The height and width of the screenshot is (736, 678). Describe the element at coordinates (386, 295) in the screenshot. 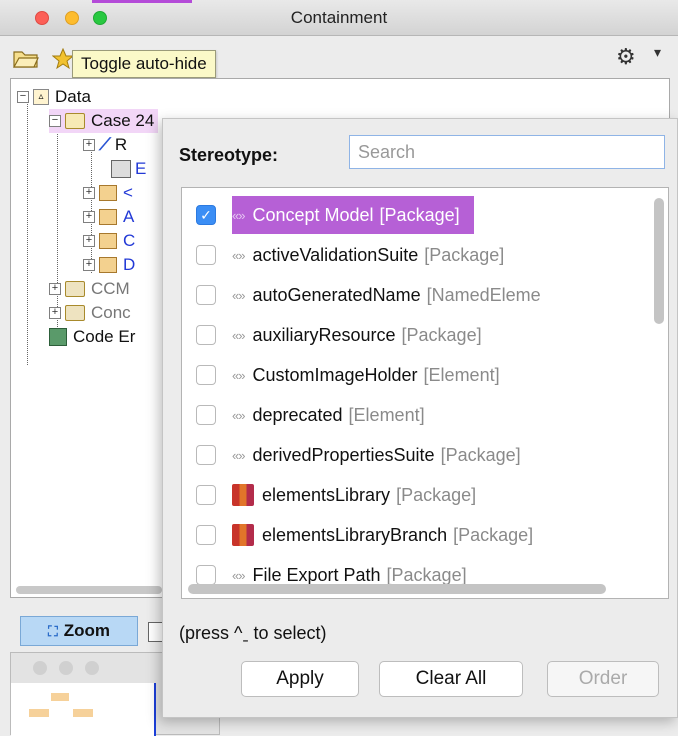

I see `item-body: «» autoGeneratedName [NamedEleme` at that location.